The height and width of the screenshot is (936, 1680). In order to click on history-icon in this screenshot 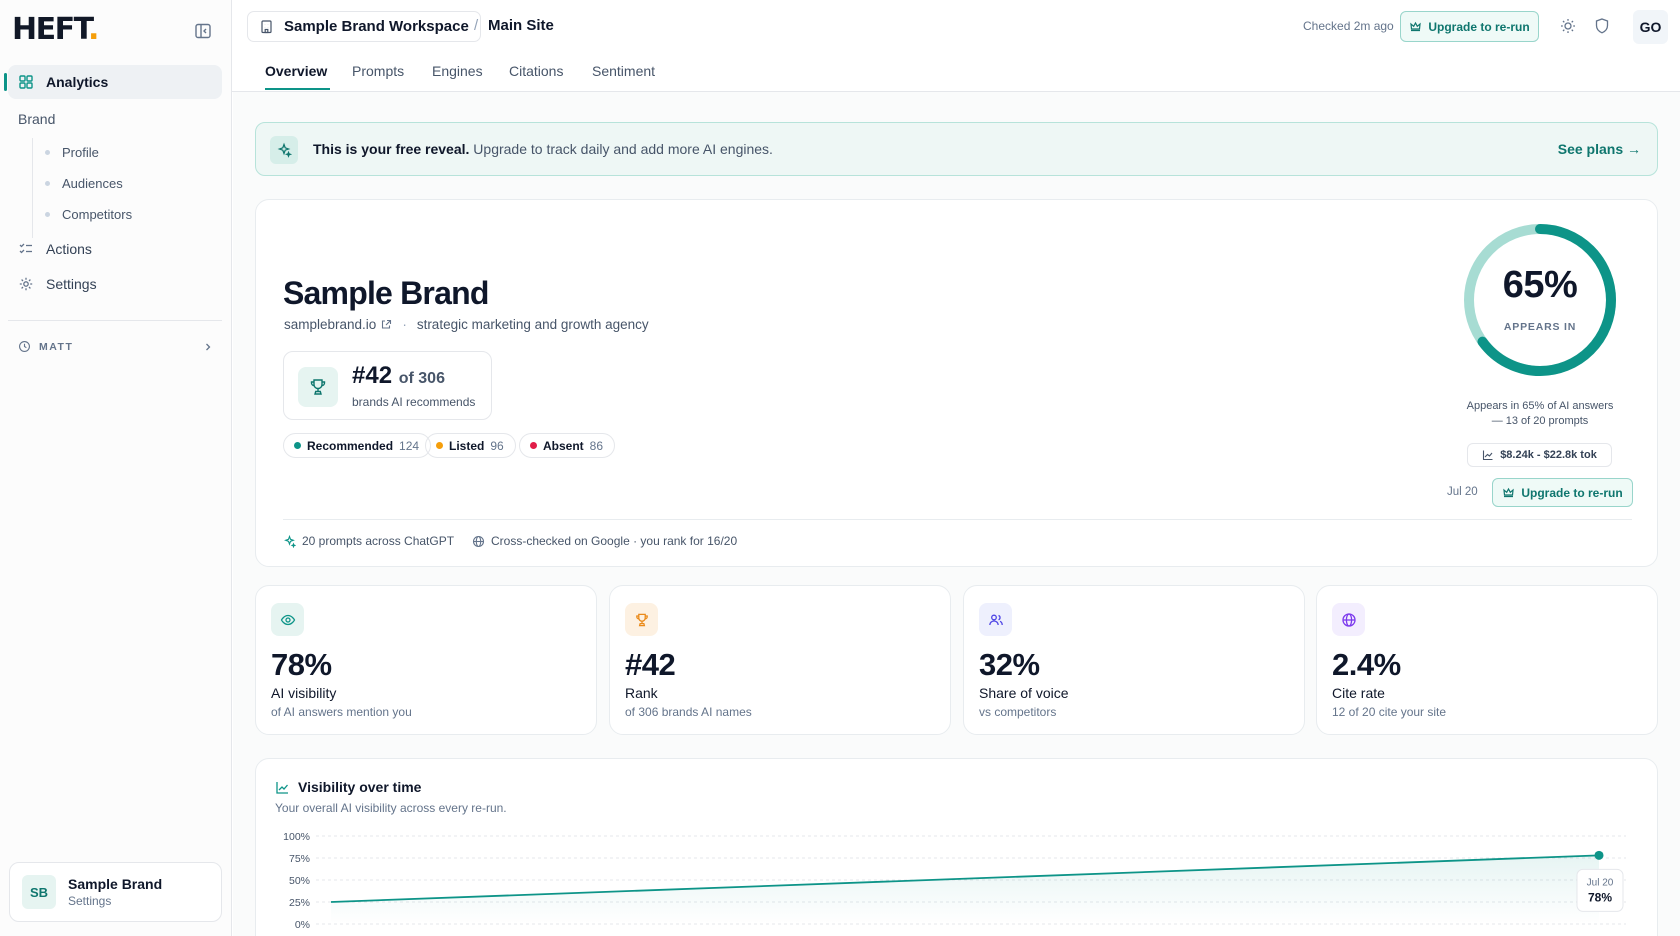, I will do `click(24, 346)`.